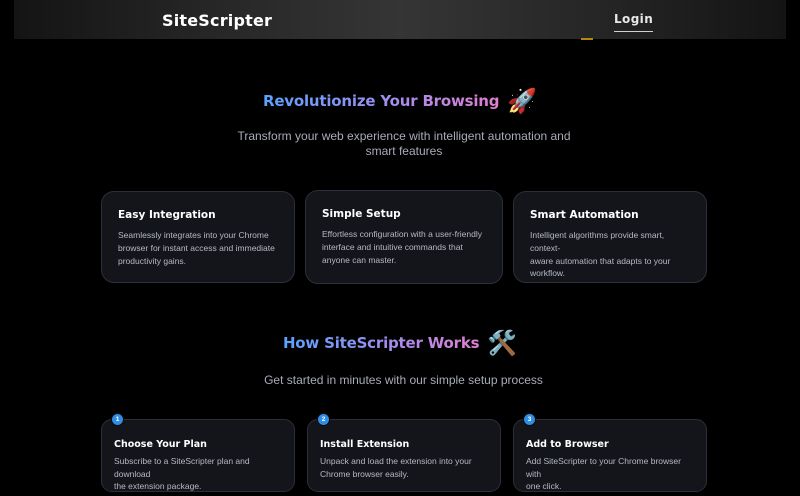  Describe the element at coordinates (217, 20) in the screenshot. I see `brand-logo: SiteScripter` at that location.